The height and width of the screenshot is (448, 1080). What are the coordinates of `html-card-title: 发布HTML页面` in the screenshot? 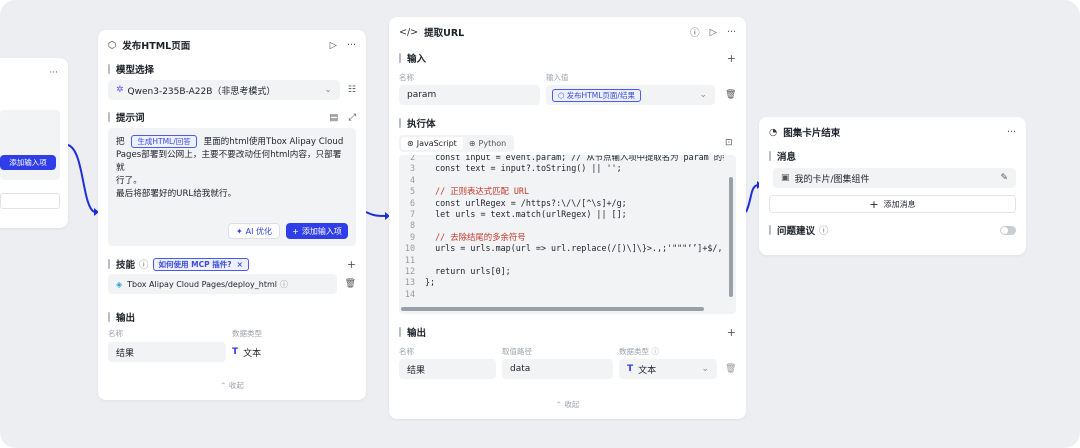 It's located at (156, 46).